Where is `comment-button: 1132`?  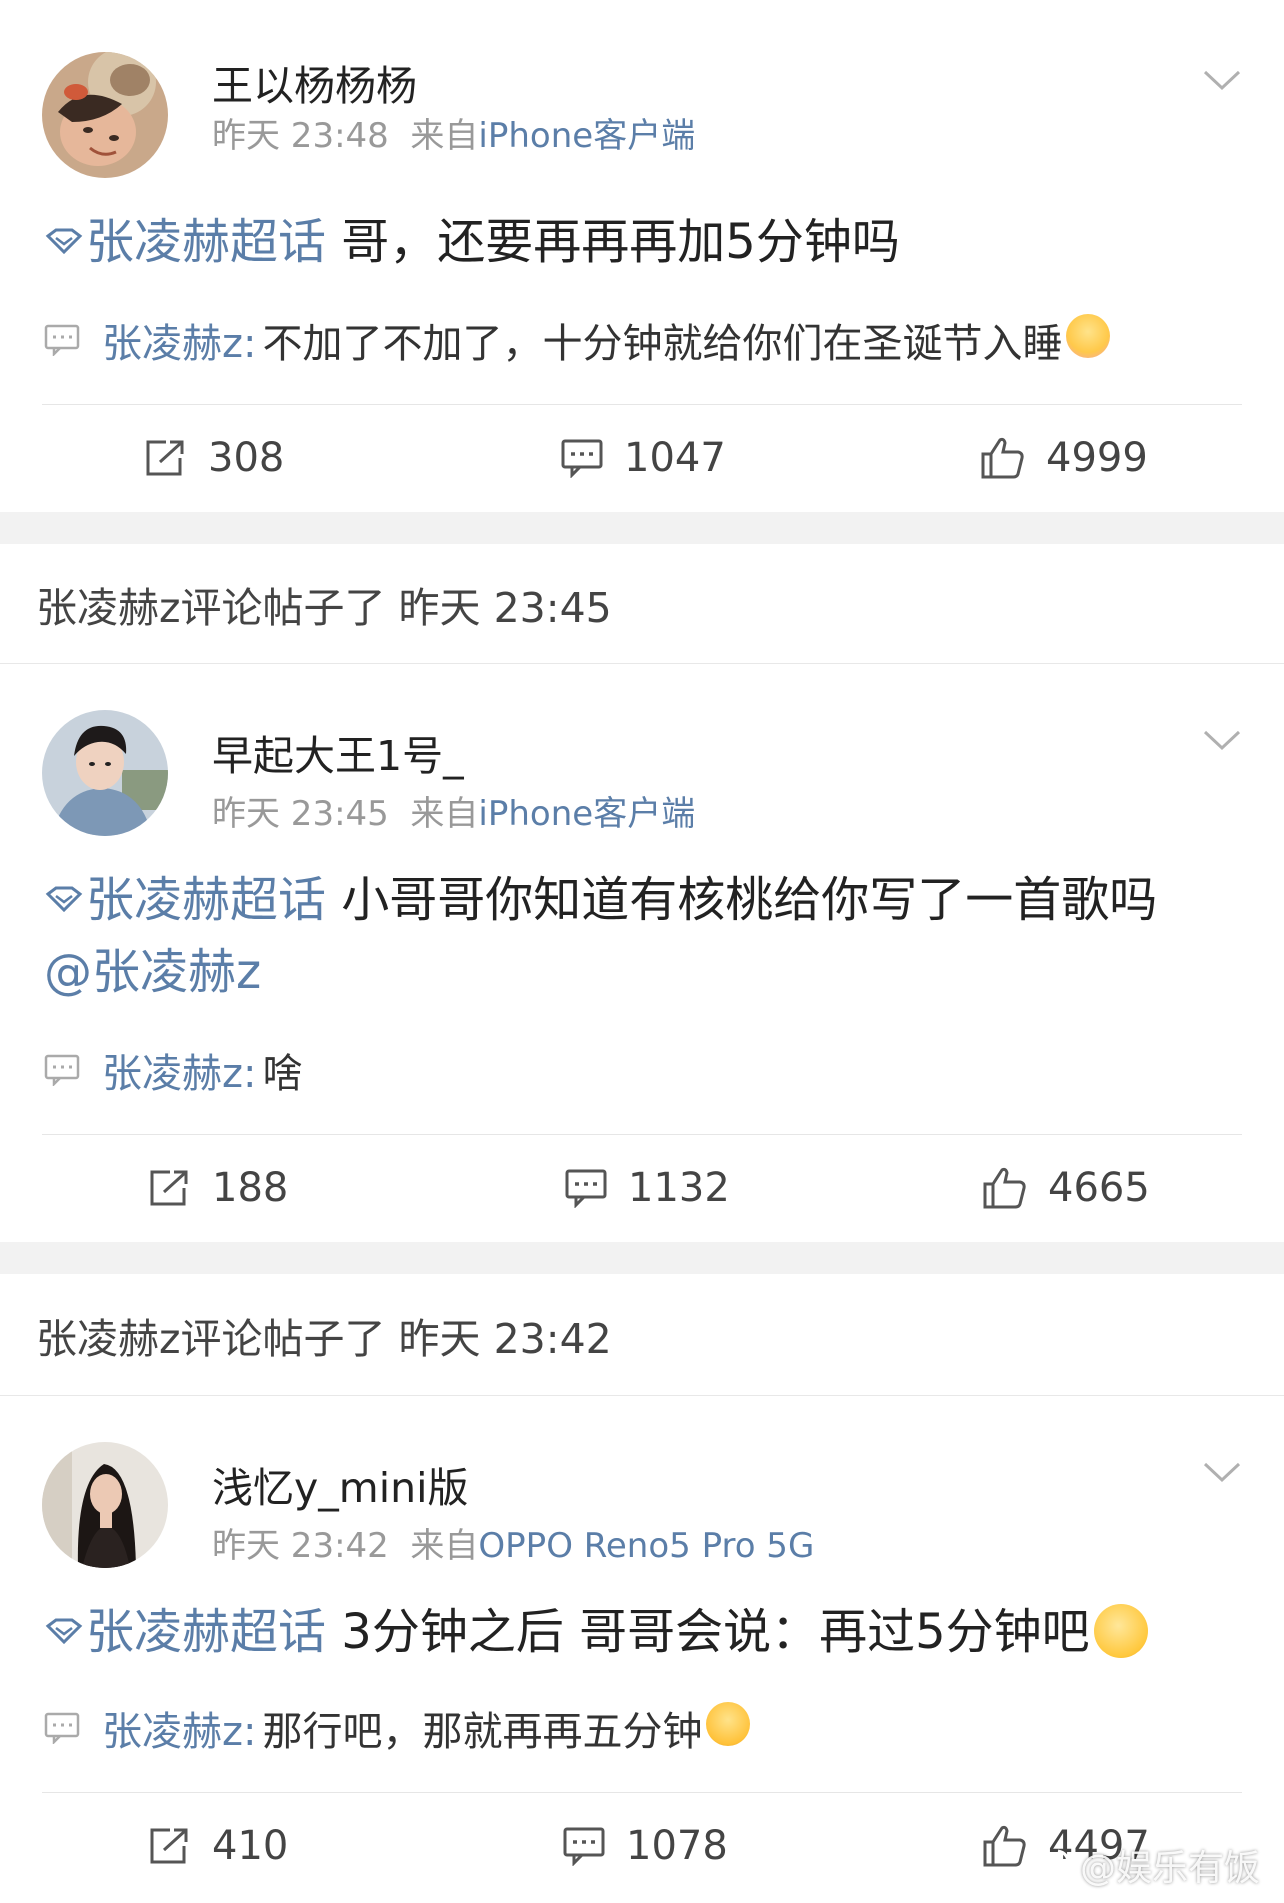
comment-button: 1132 is located at coordinates (647, 1188).